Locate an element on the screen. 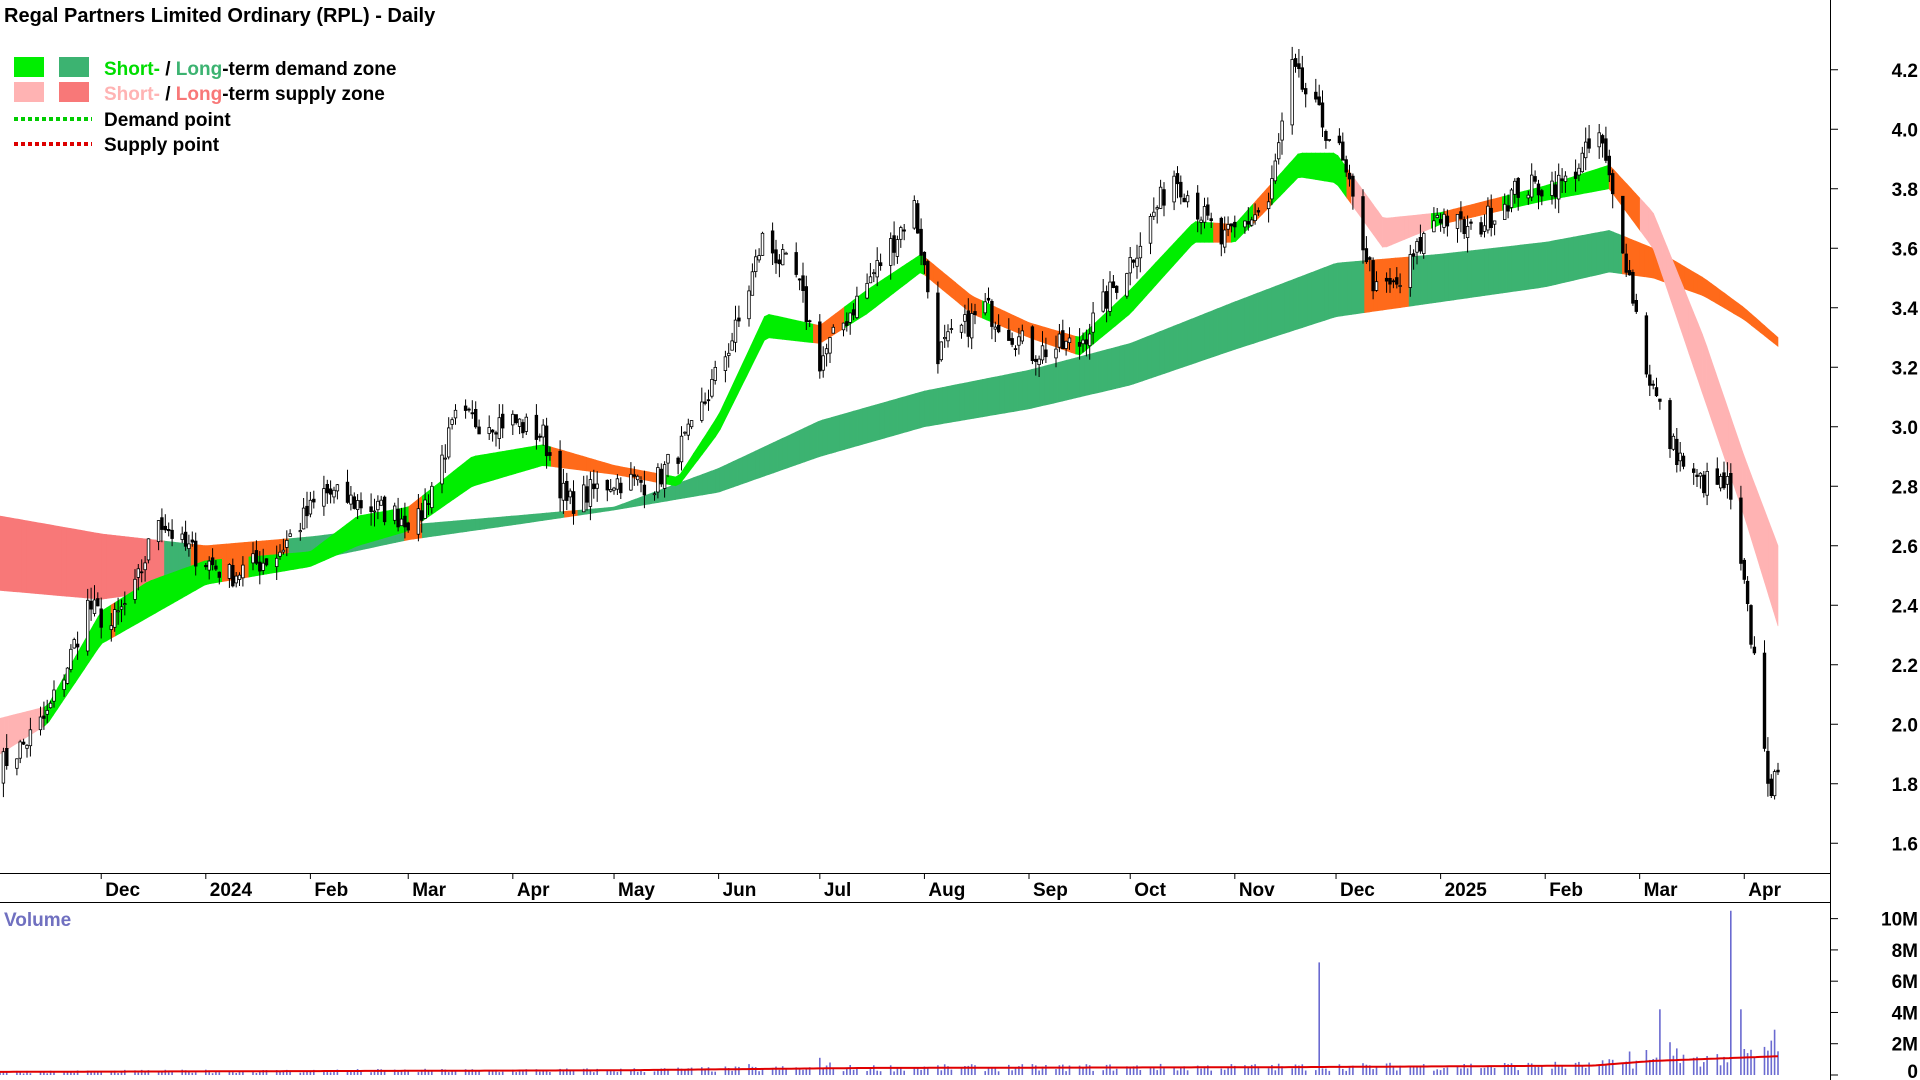 Image resolution: width=1920 pixels, height=1080 pixels. legend-demand-rest: -term demand zone is located at coordinates (309, 69).